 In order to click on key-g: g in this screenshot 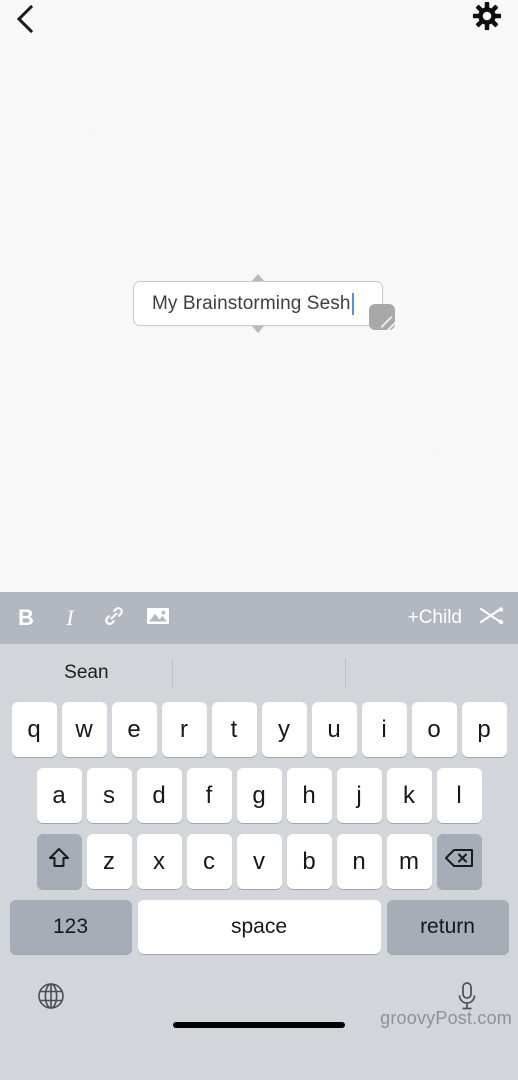, I will do `click(259, 795)`.